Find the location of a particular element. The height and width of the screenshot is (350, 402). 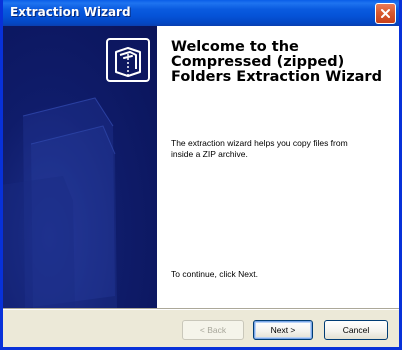

back-button: < Back is located at coordinates (213, 330).